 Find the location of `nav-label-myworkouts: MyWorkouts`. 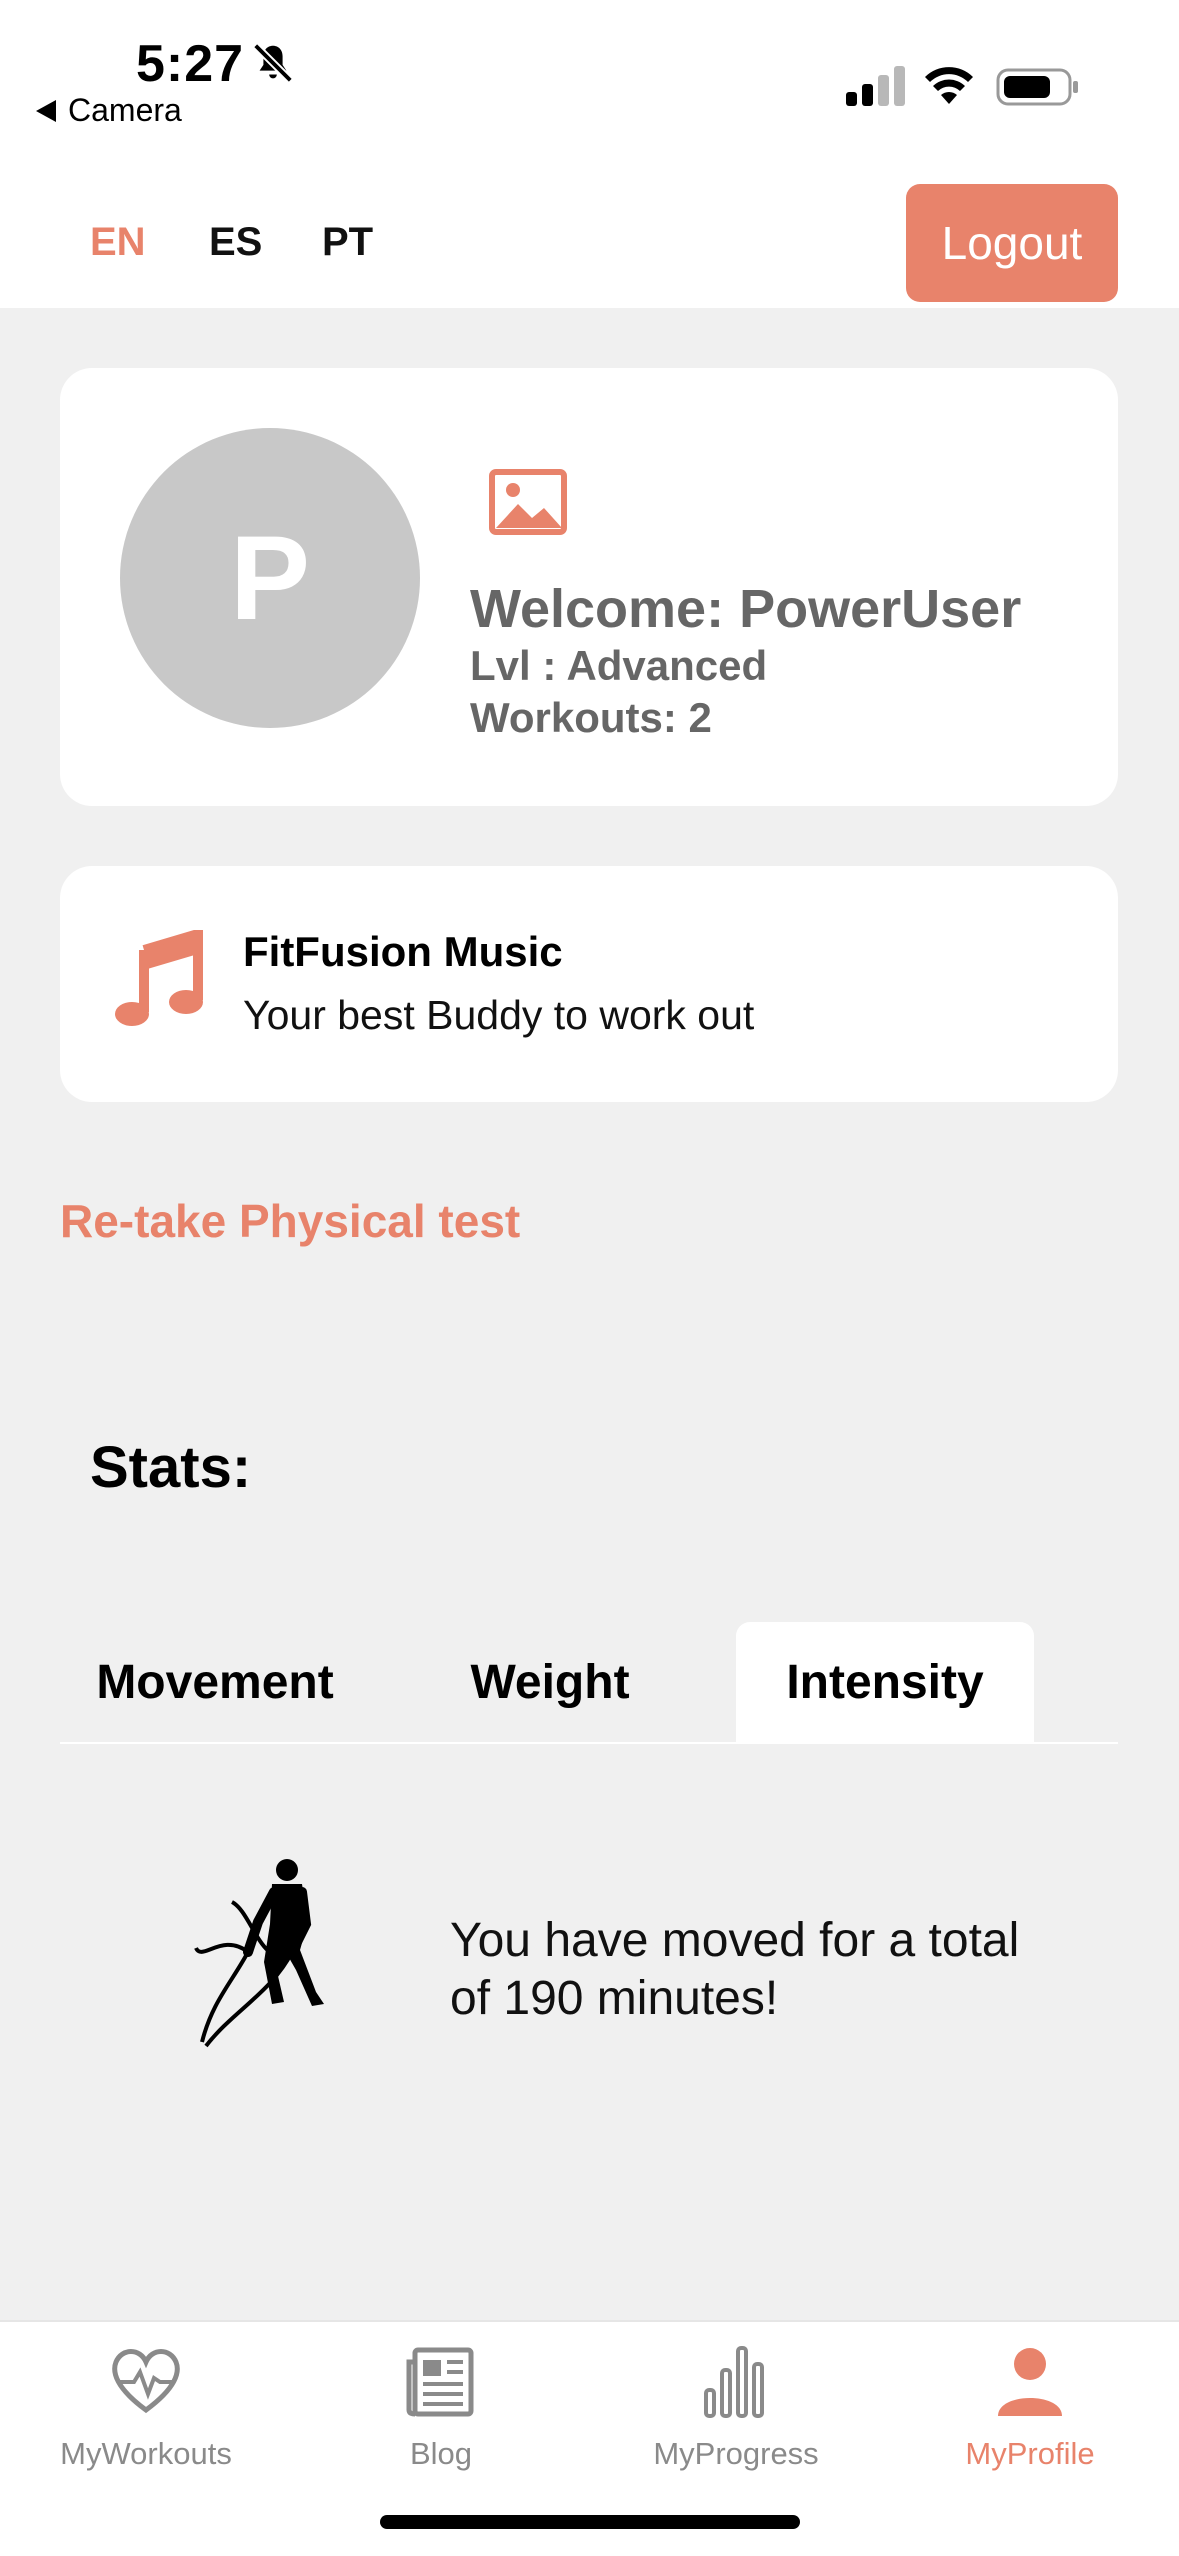

nav-label-myworkouts: MyWorkouts is located at coordinates (146, 2453).